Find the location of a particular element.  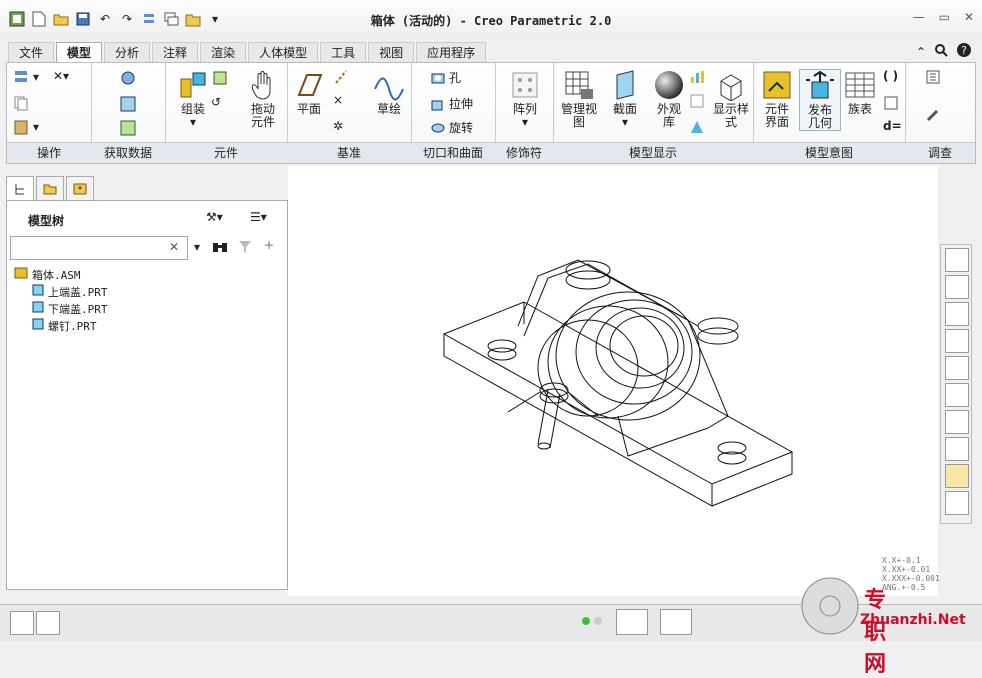

pattern-button: 阵列 ▾ is located at coordinates (525, 99).